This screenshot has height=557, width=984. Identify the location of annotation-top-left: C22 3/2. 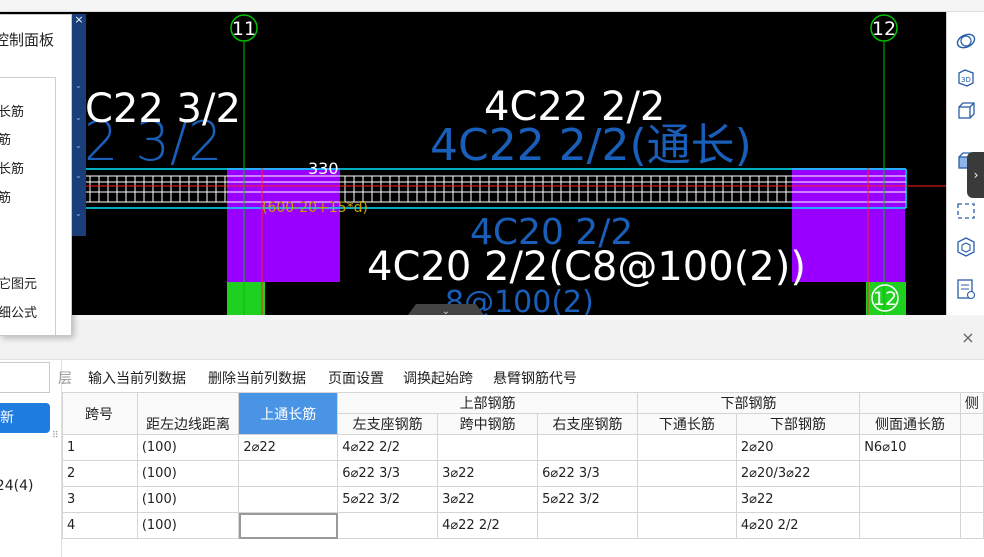
(163, 109).